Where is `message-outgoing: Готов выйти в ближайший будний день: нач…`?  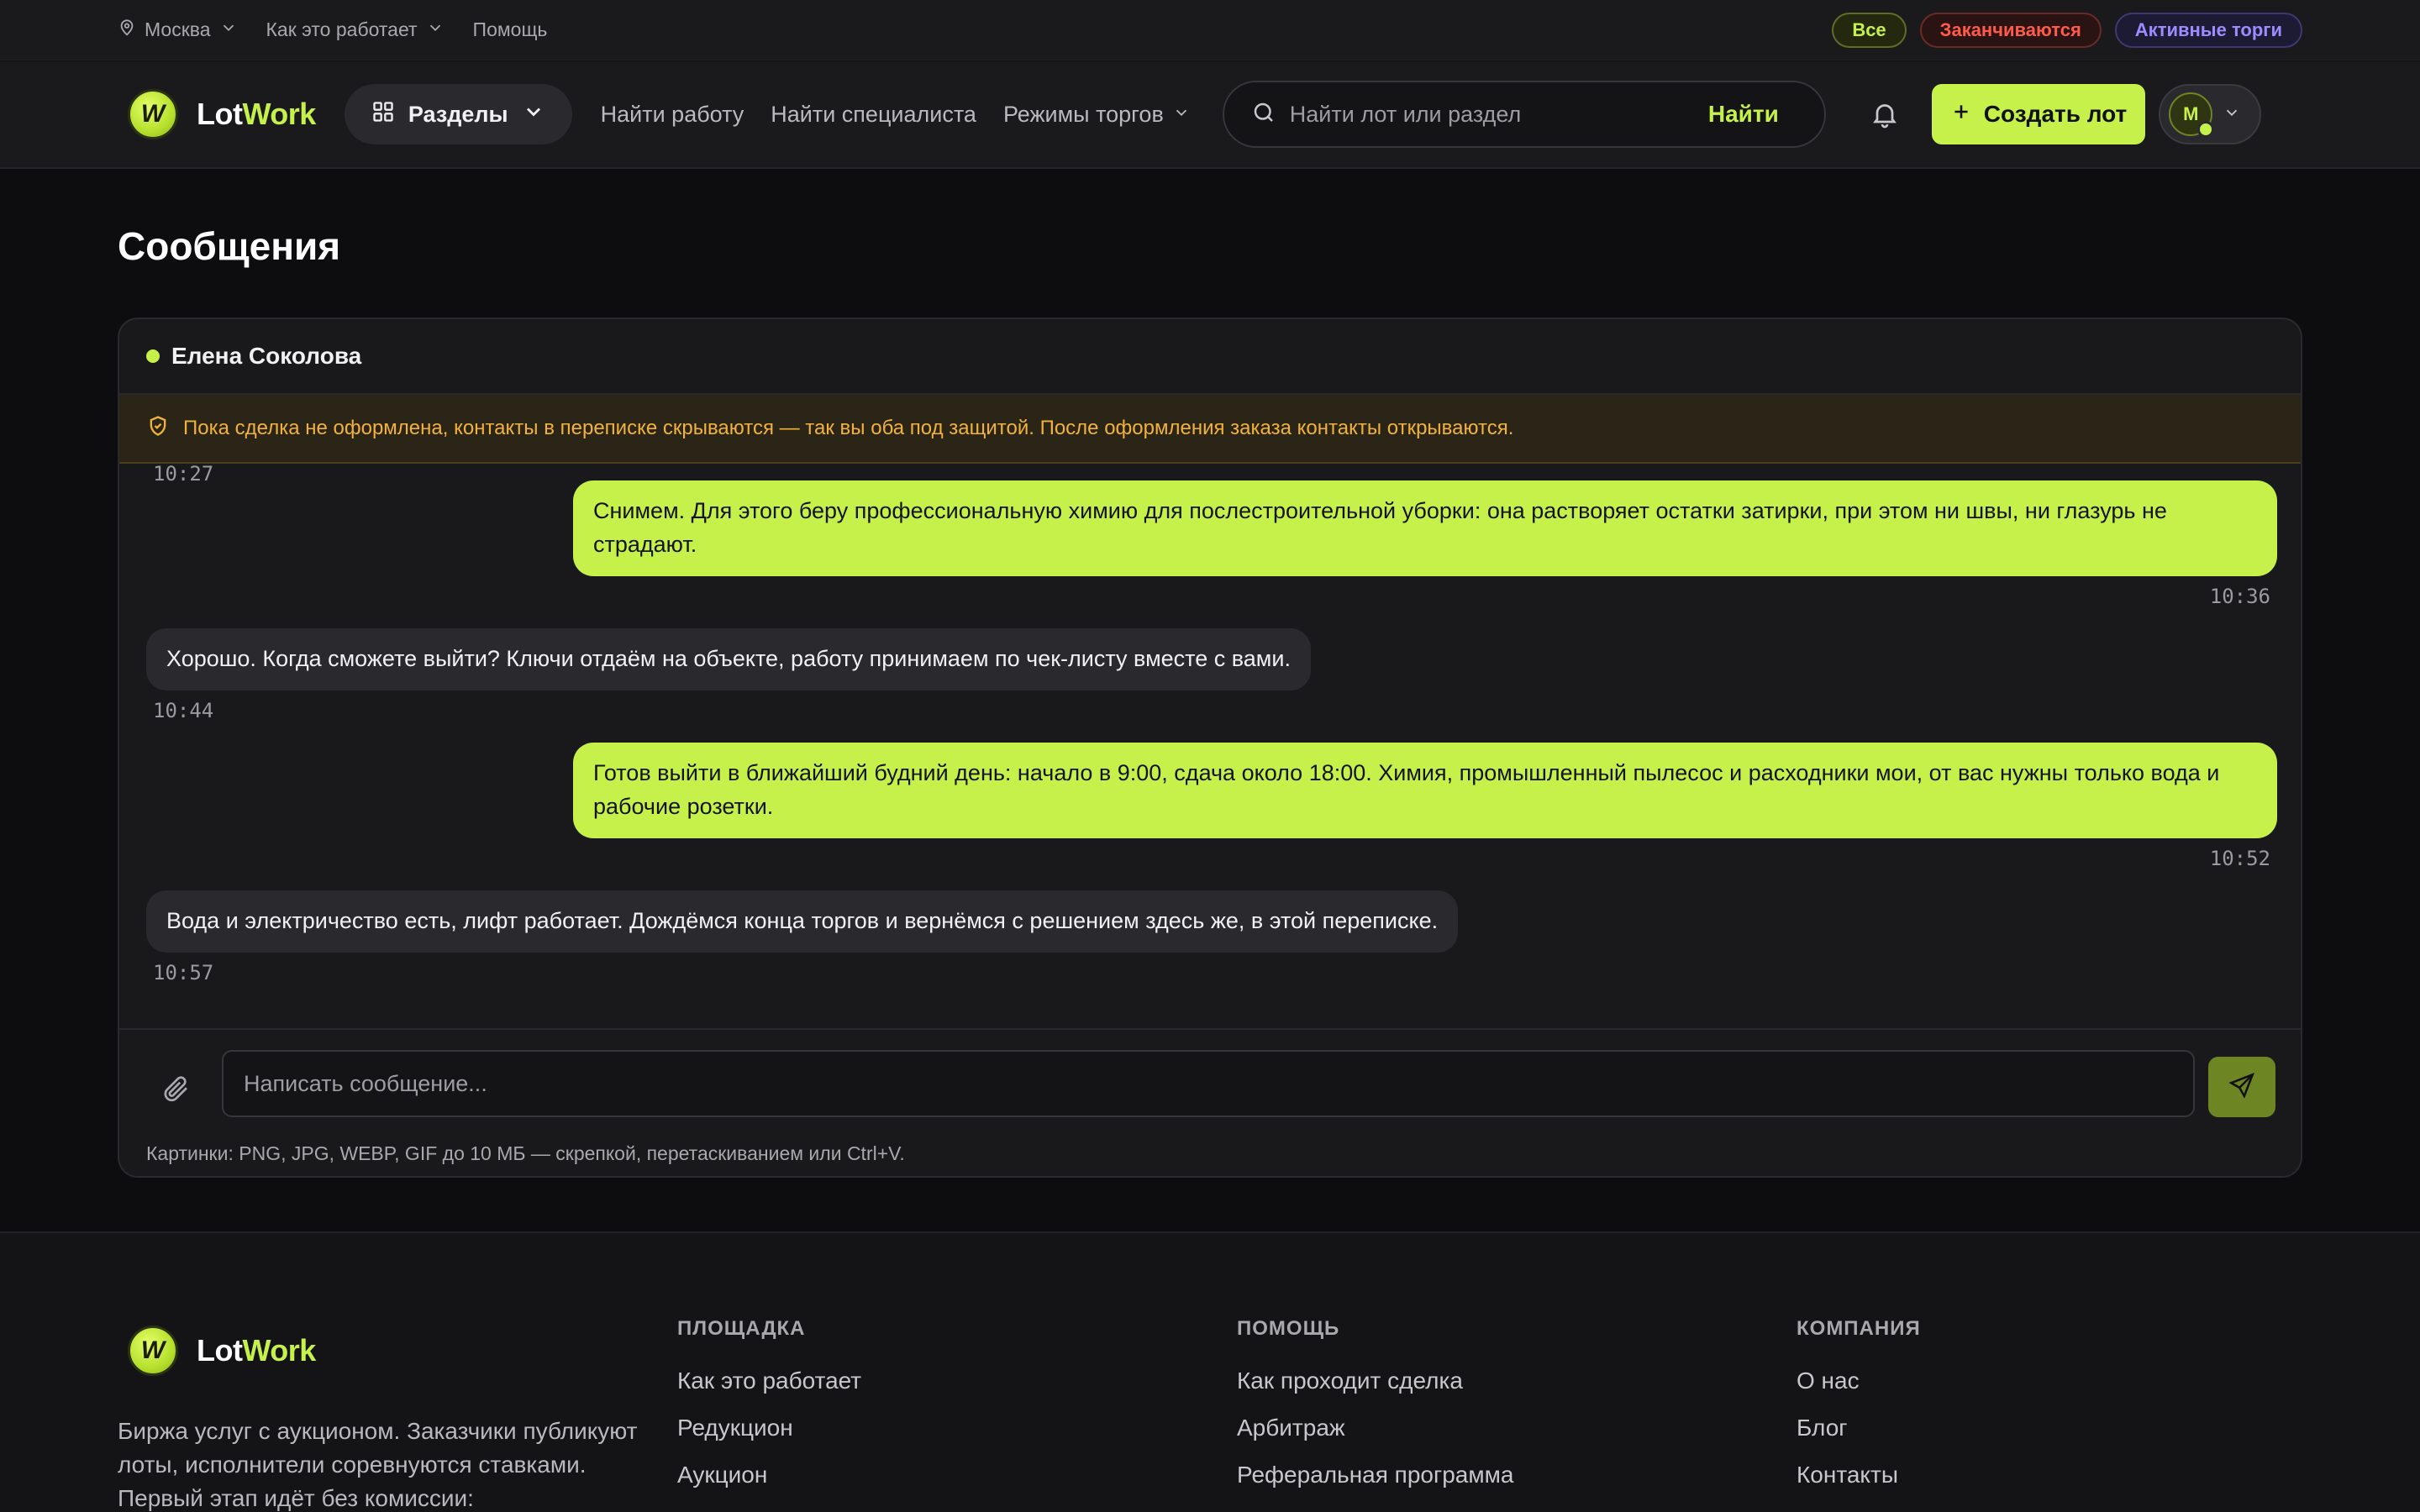
message-outgoing: Готов выйти в ближайший будний день: нач… is located at coordinates (1425, 806).